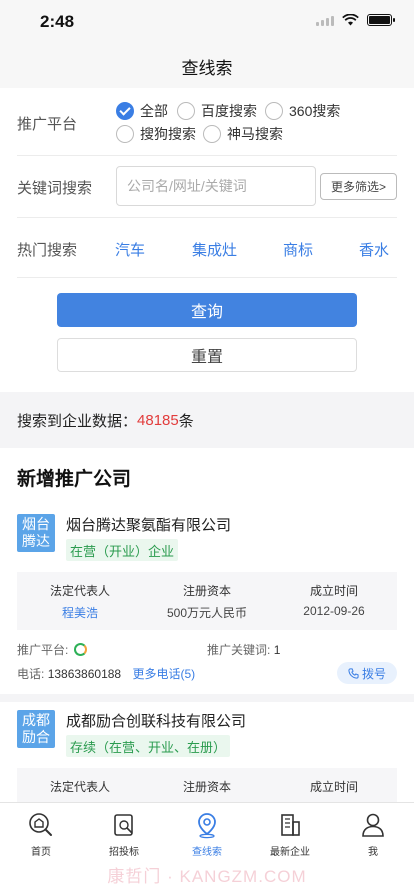 The height and width of the screenshot is (896, 414). What do you see at coordinates (217, 111) in the screenshot?
I see `platform-option-baidu: 百度搜索` at bounding box center [217, 111].